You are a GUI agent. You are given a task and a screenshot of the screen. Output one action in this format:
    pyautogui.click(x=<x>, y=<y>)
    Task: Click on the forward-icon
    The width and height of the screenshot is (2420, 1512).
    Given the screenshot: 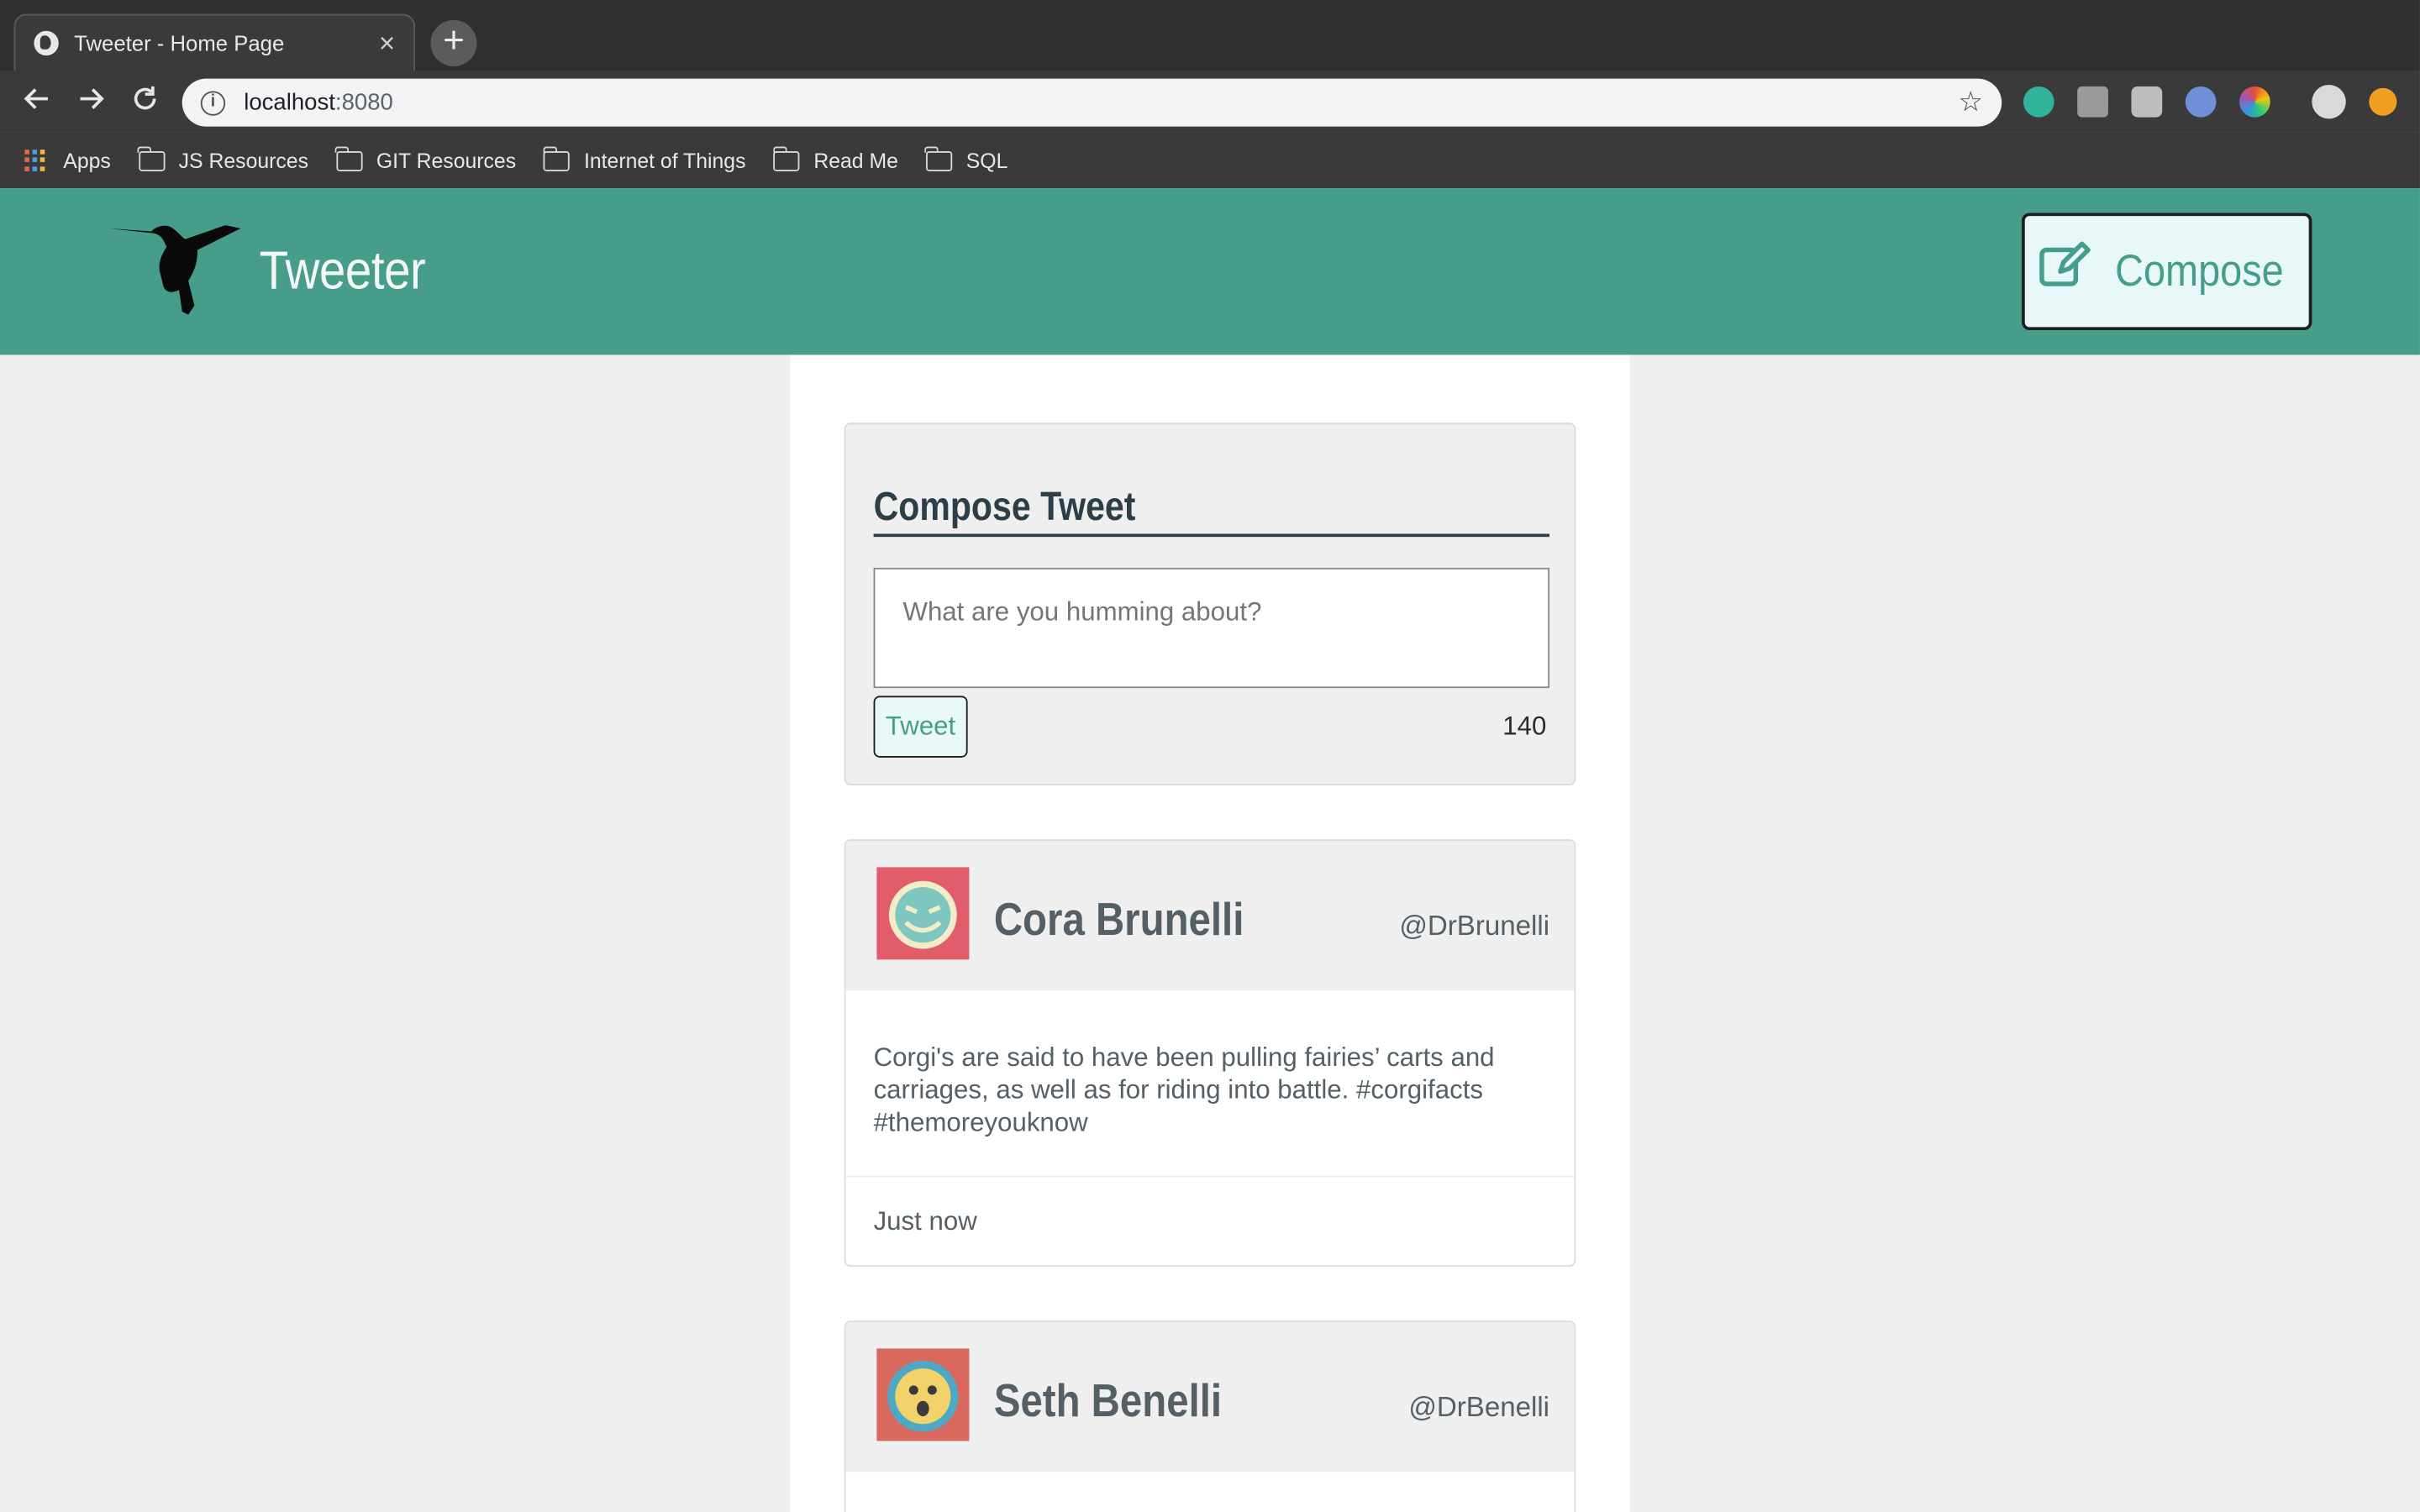 What is the action you would take?
    pyautogui.click(x=90, y=101)
    